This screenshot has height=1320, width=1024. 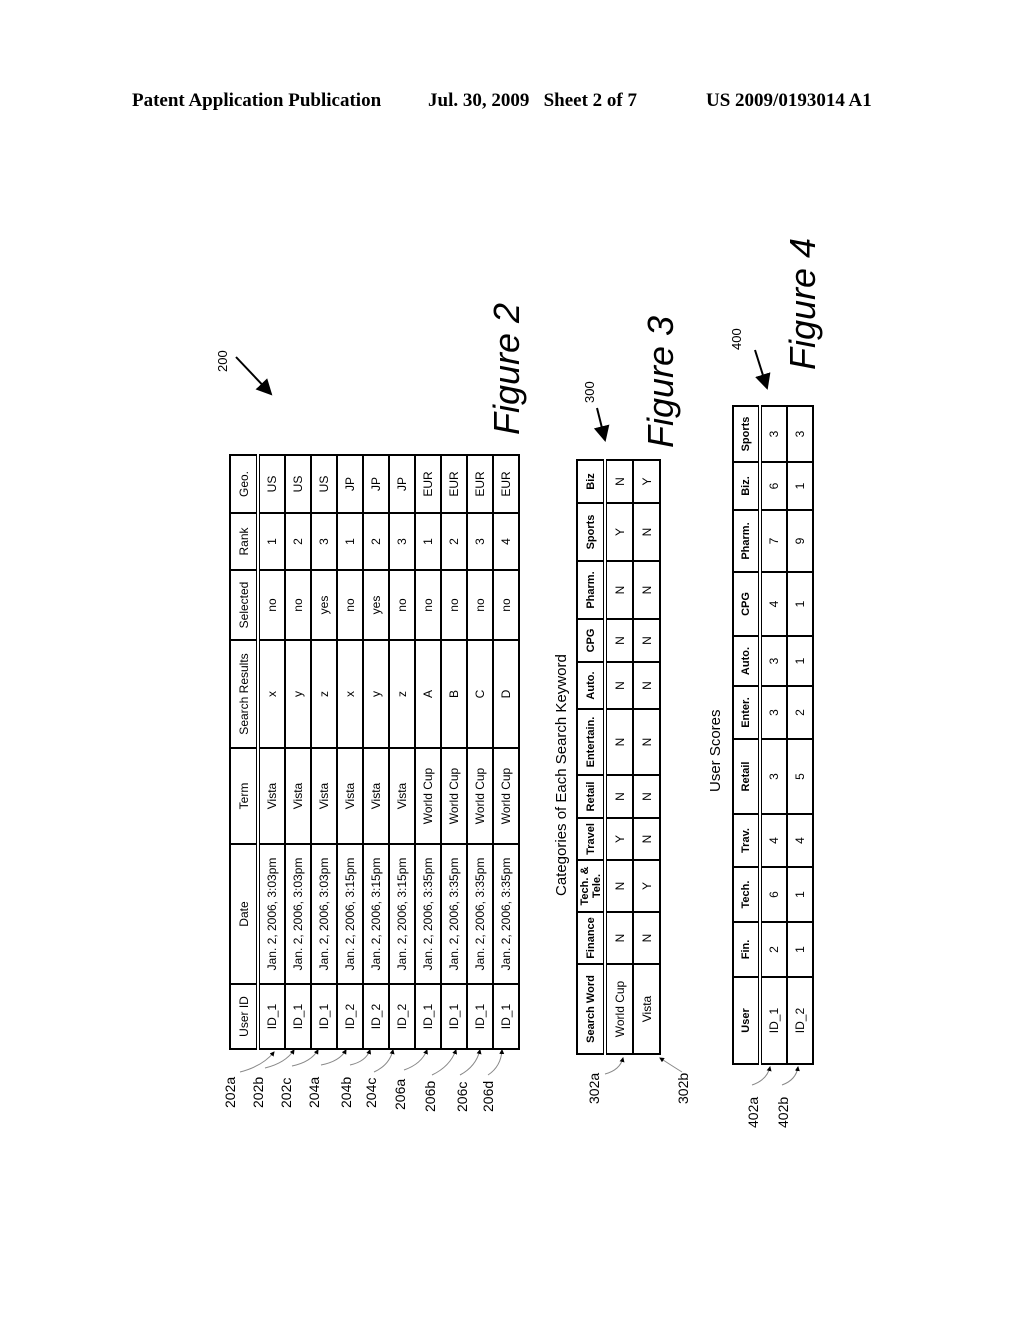 What do you see at coordinates (488, 1096) in the screenshot?
I see `row-reference-label: 206d` at bounding box center [488, 1096].